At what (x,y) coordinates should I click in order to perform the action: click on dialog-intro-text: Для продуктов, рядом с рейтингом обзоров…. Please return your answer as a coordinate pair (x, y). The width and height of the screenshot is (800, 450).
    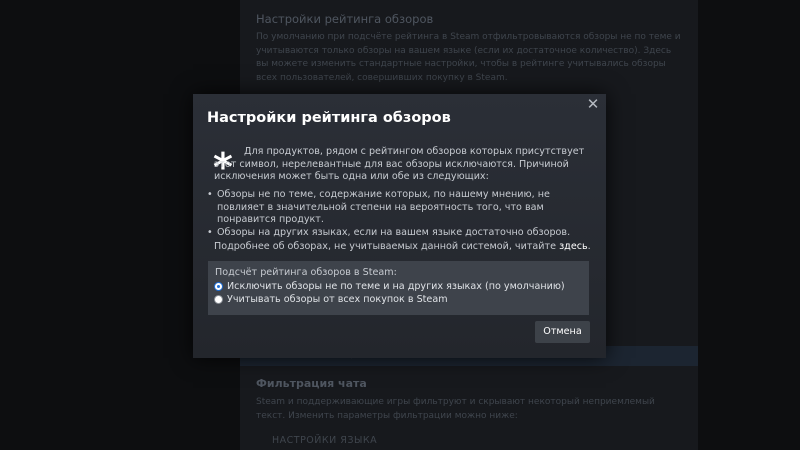
    Looking at the image, I should click on (399, 164).